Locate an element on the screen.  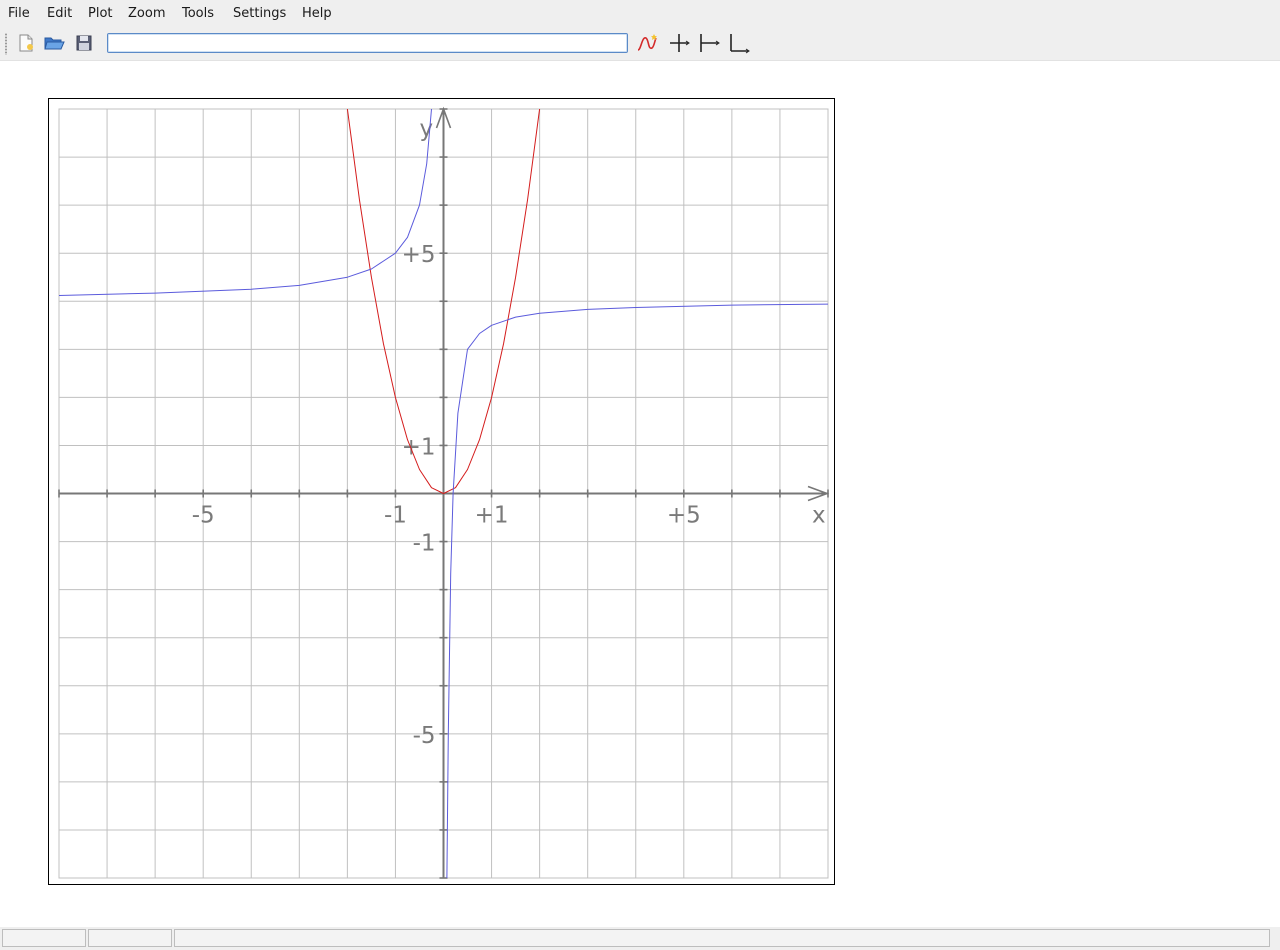
open-button is located at coordinates (54, 43).